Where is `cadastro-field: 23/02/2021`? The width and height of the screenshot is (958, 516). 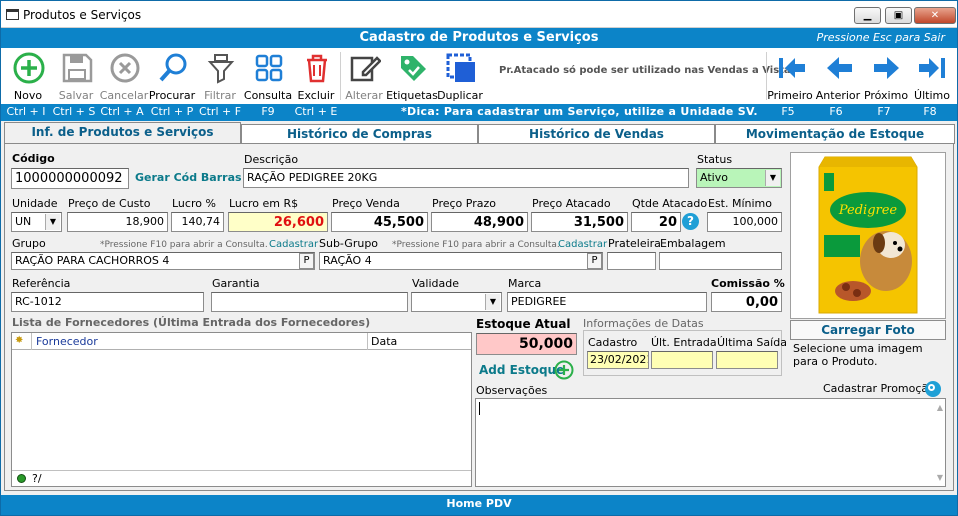
cadastro-field: 23/02/2021 is located at coordinates (618, 360).